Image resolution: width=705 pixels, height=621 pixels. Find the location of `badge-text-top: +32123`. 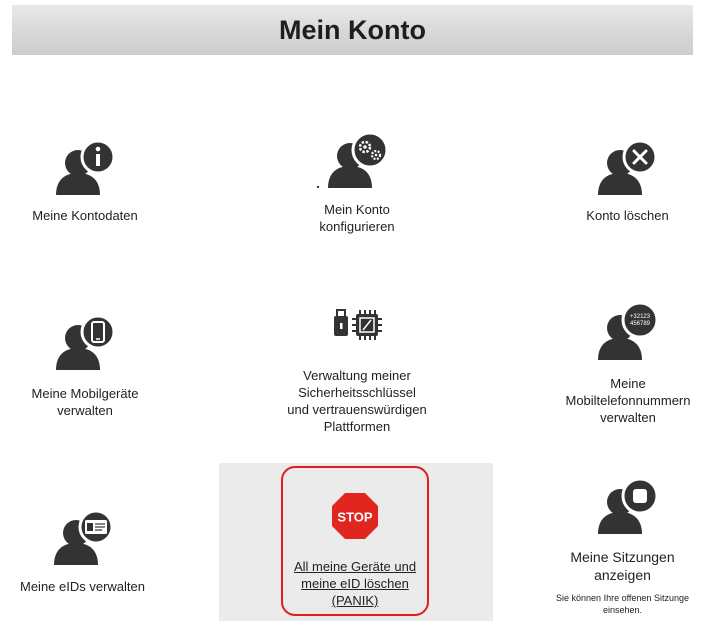

badge-text-top: +32123 is located at coordinates (640, 317).